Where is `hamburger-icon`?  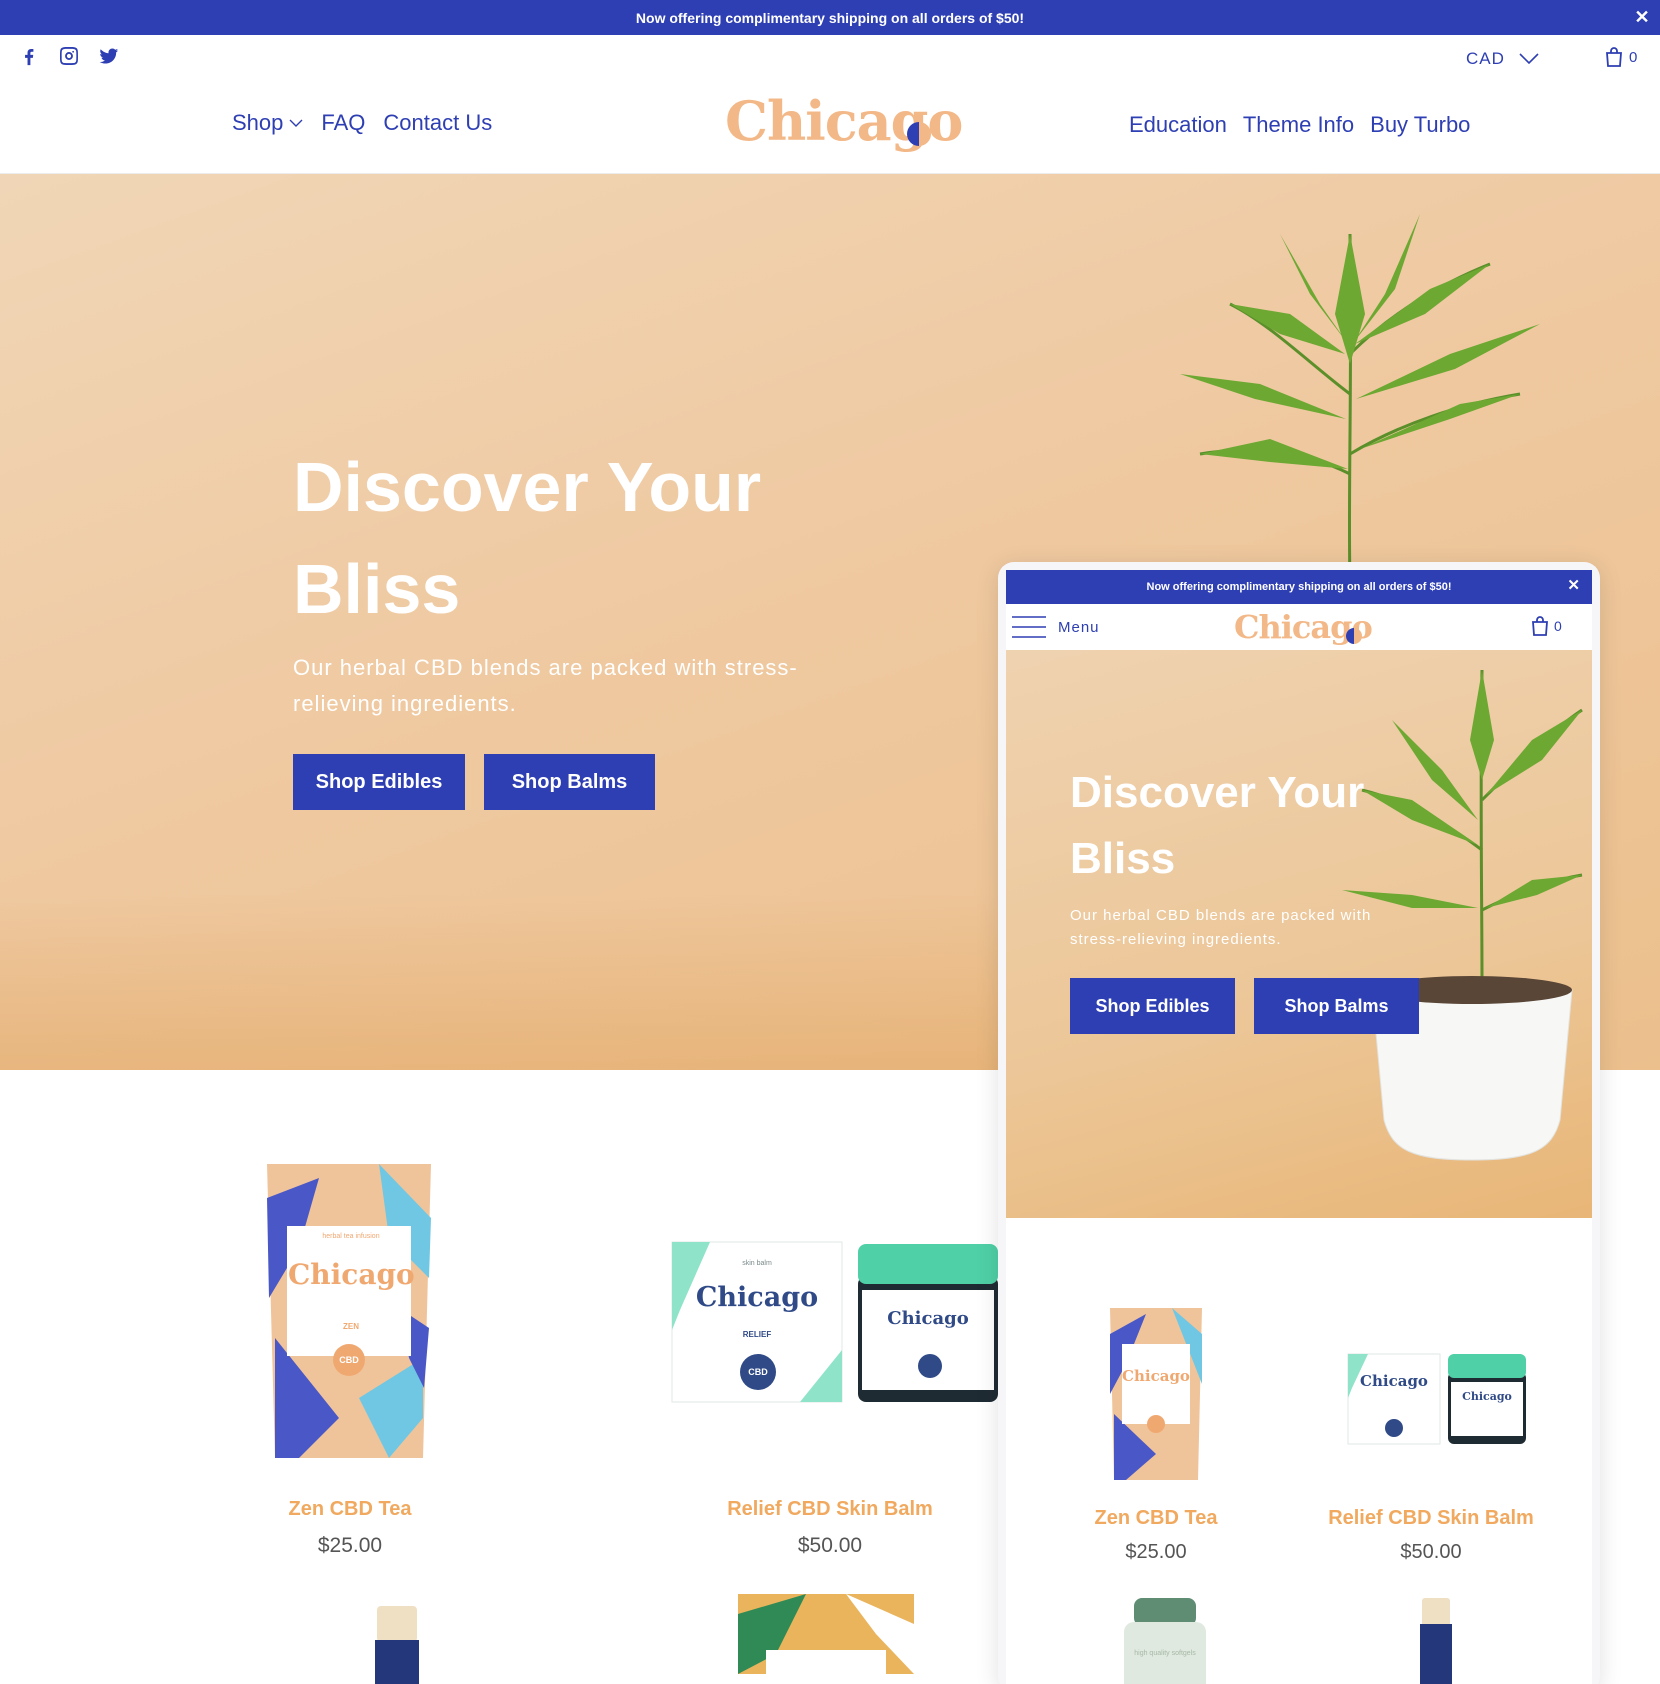 hamburger-icon is located at coordinates (1029, 627).